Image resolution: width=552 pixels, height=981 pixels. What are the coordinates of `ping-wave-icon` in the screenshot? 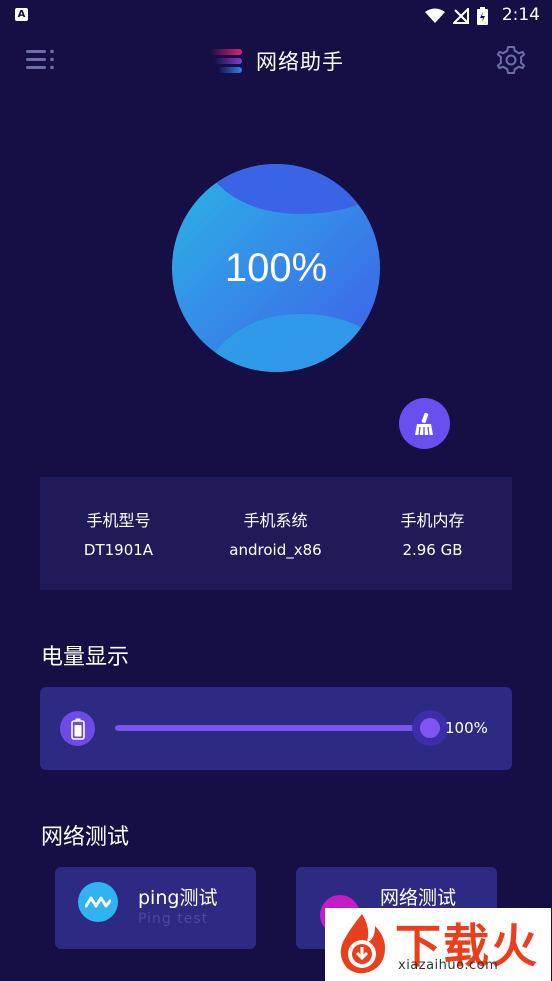 It's located at (98, 902).